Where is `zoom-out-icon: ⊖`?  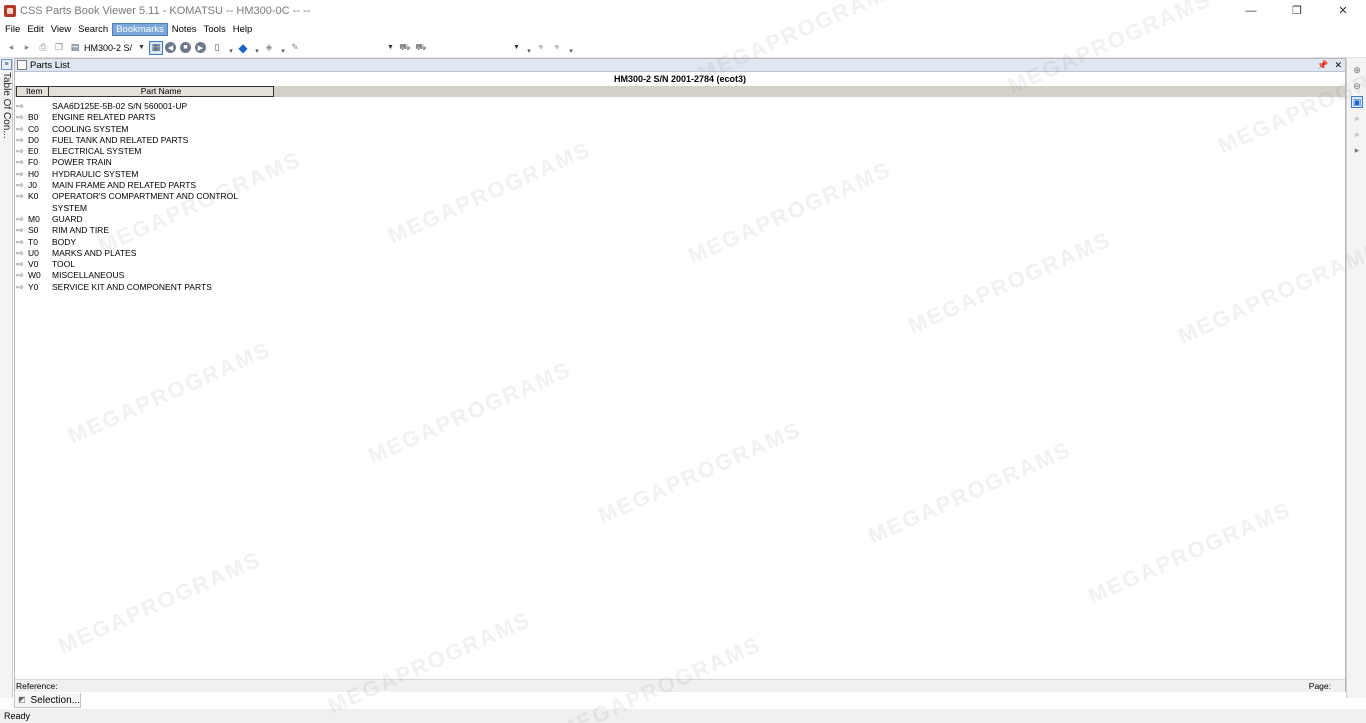 zoom-out-icon: ⊖ is located at coordinates (1357, 86).